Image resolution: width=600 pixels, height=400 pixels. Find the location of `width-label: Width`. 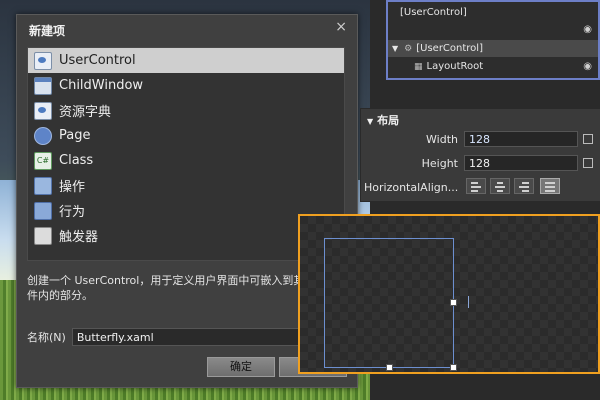

width-label: Width is located at coordinates (442, 139).